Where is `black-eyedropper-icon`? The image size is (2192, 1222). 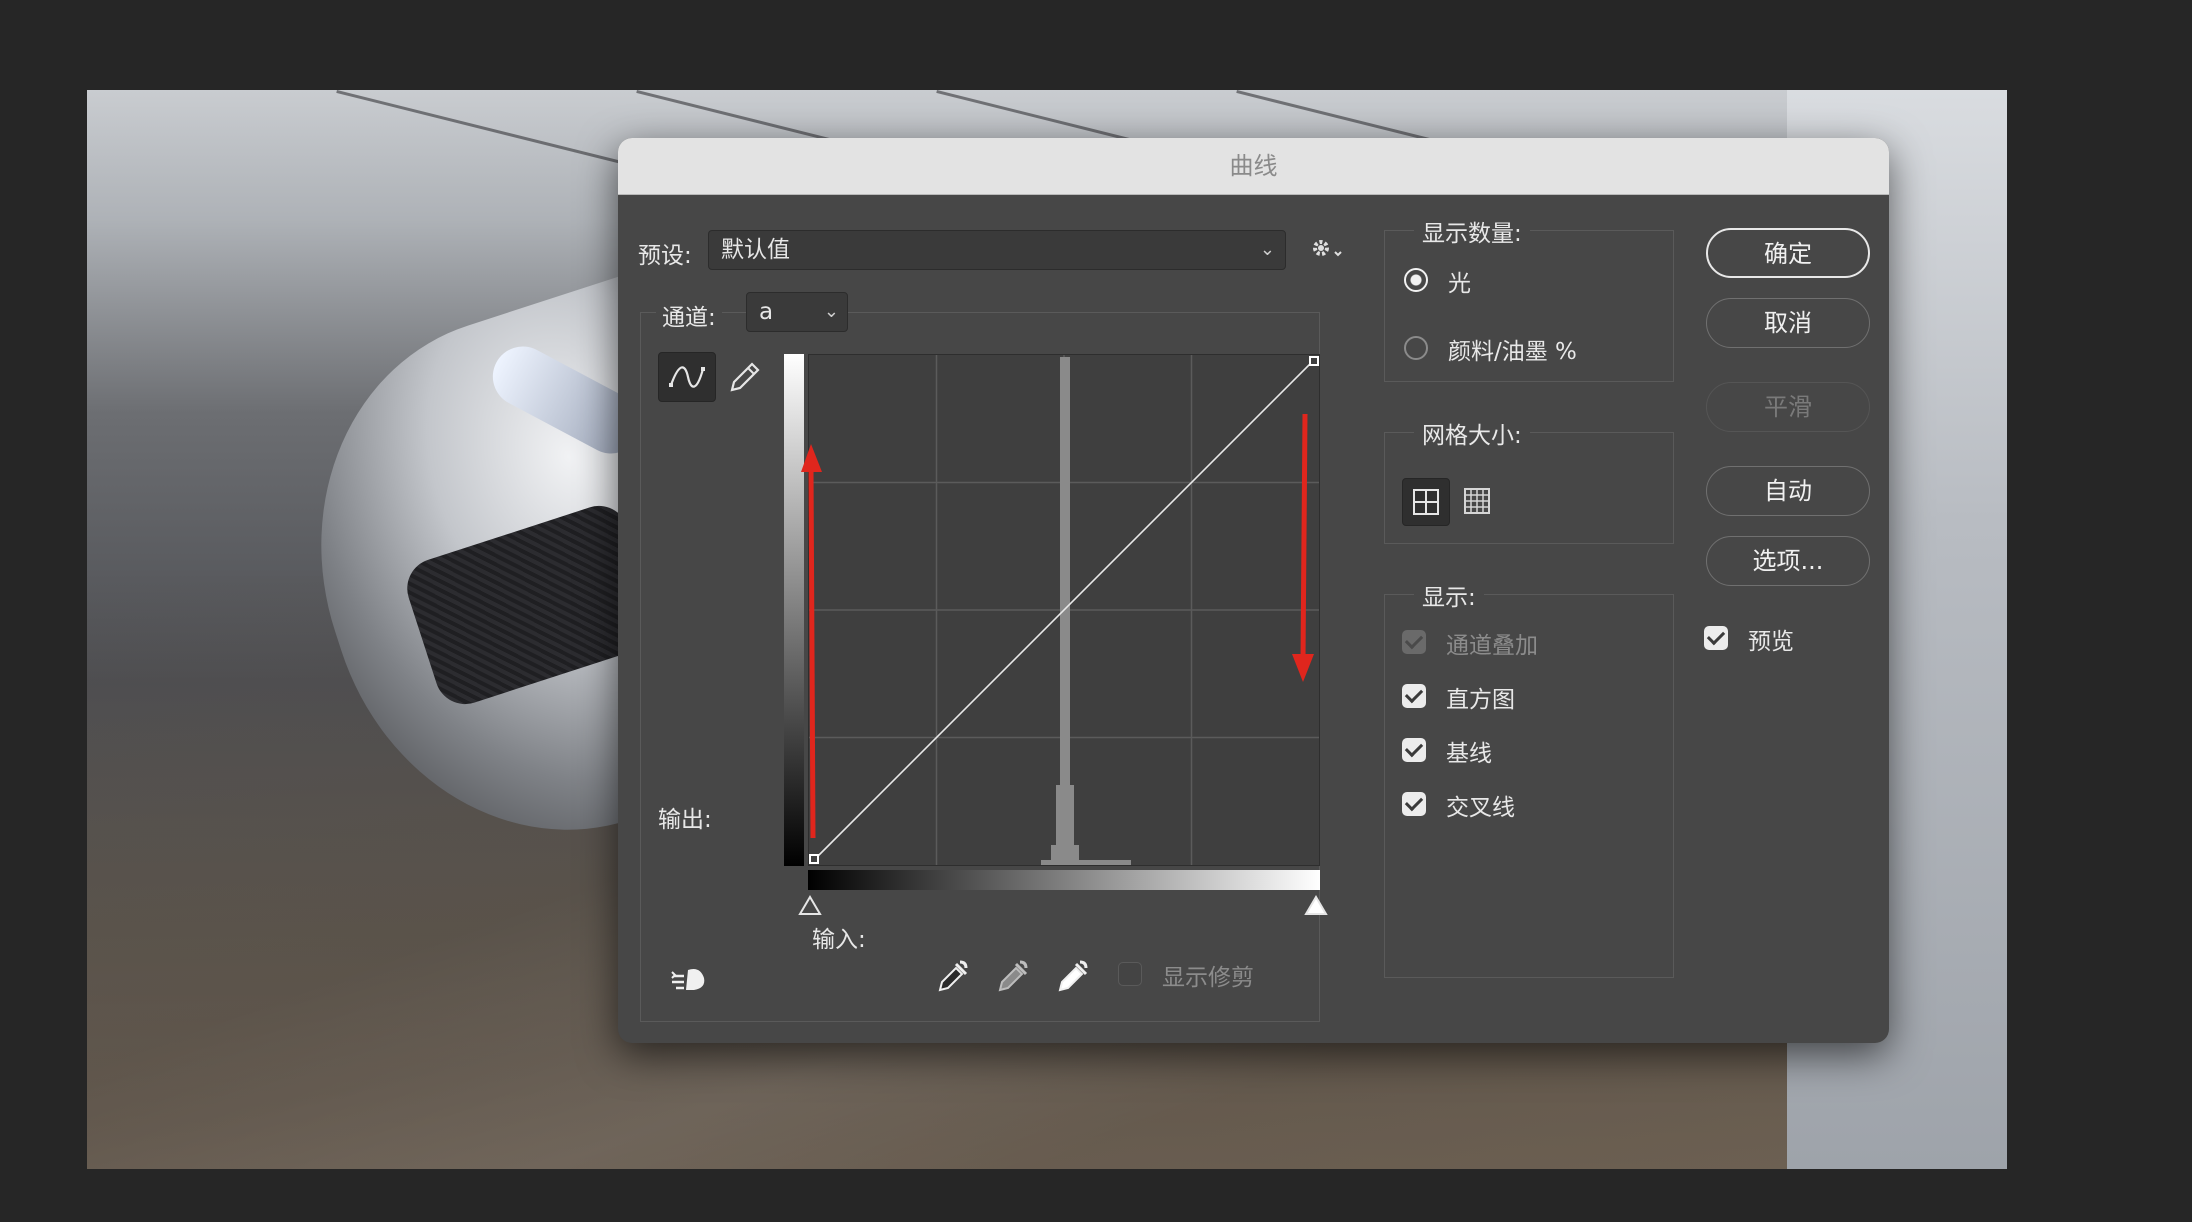 black-eyedropper-icon is located at coordinates (952, 976).